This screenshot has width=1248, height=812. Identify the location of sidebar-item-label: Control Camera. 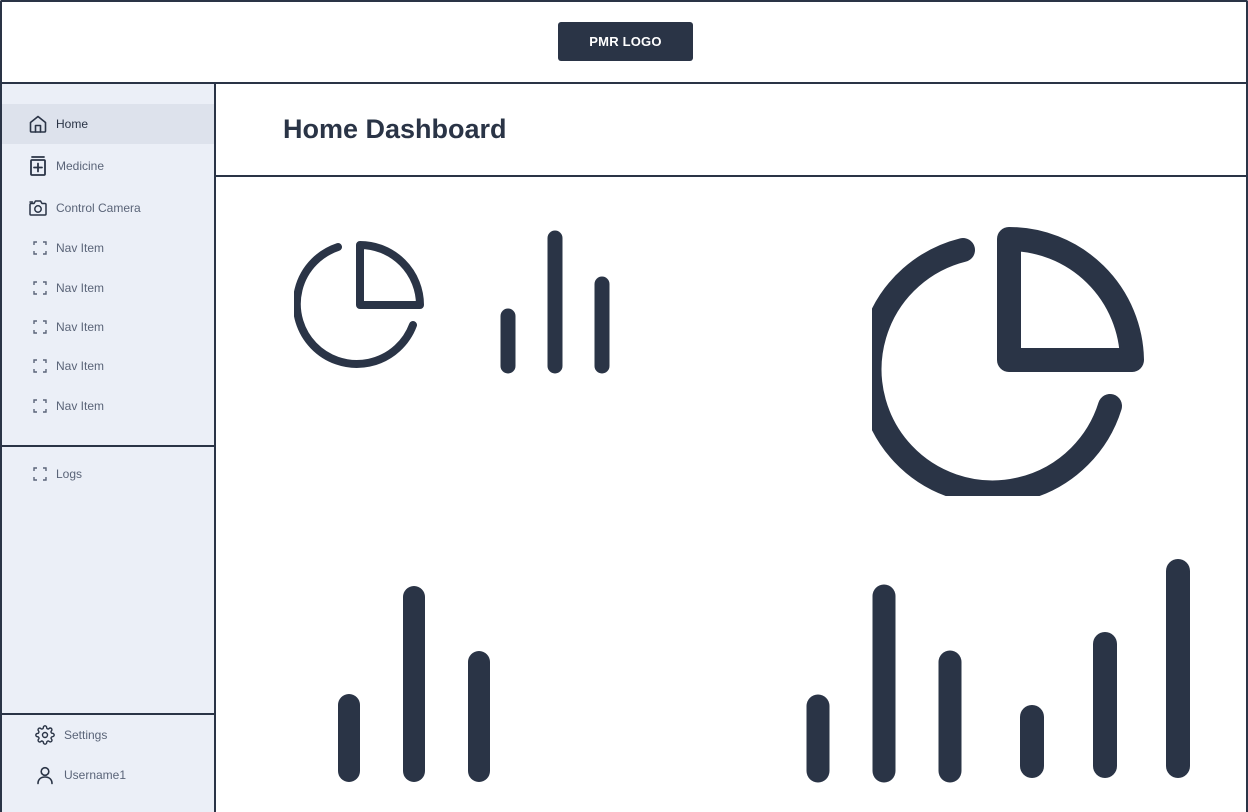
(98, 208).